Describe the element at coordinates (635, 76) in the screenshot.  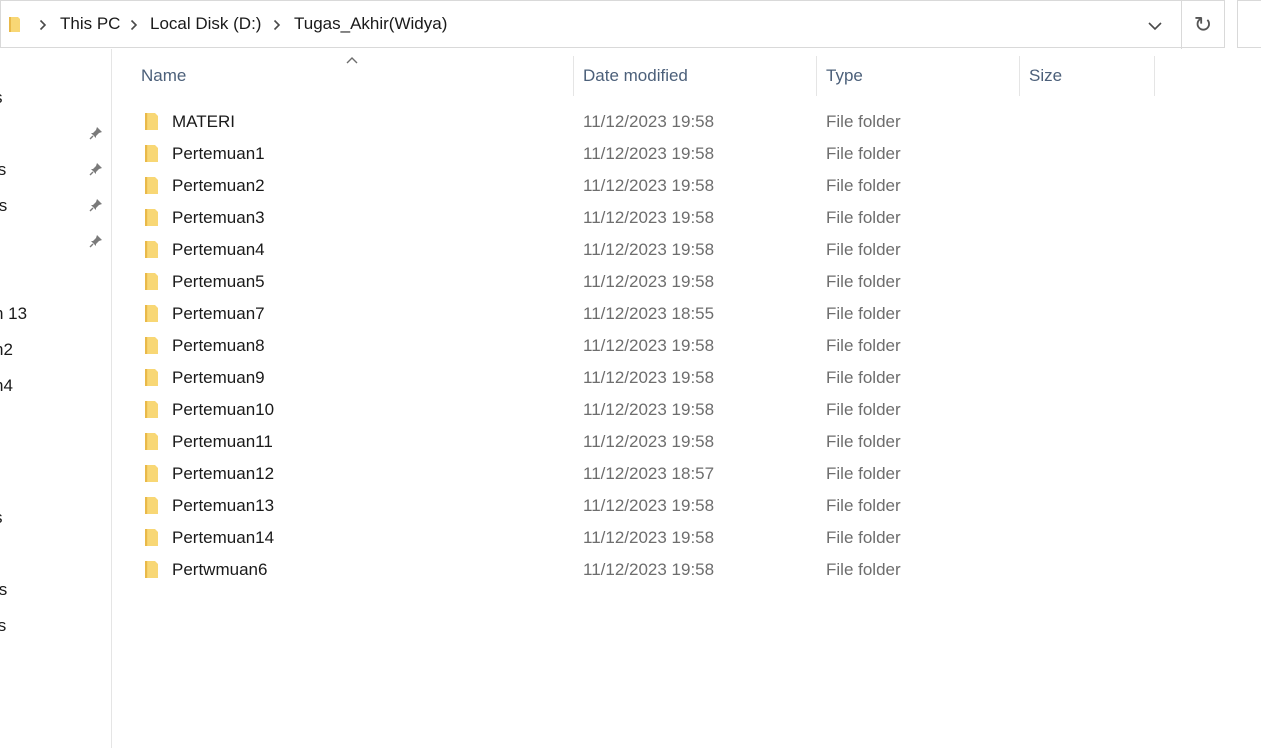
I see `column-header-date-modified: Date modified` at that location.